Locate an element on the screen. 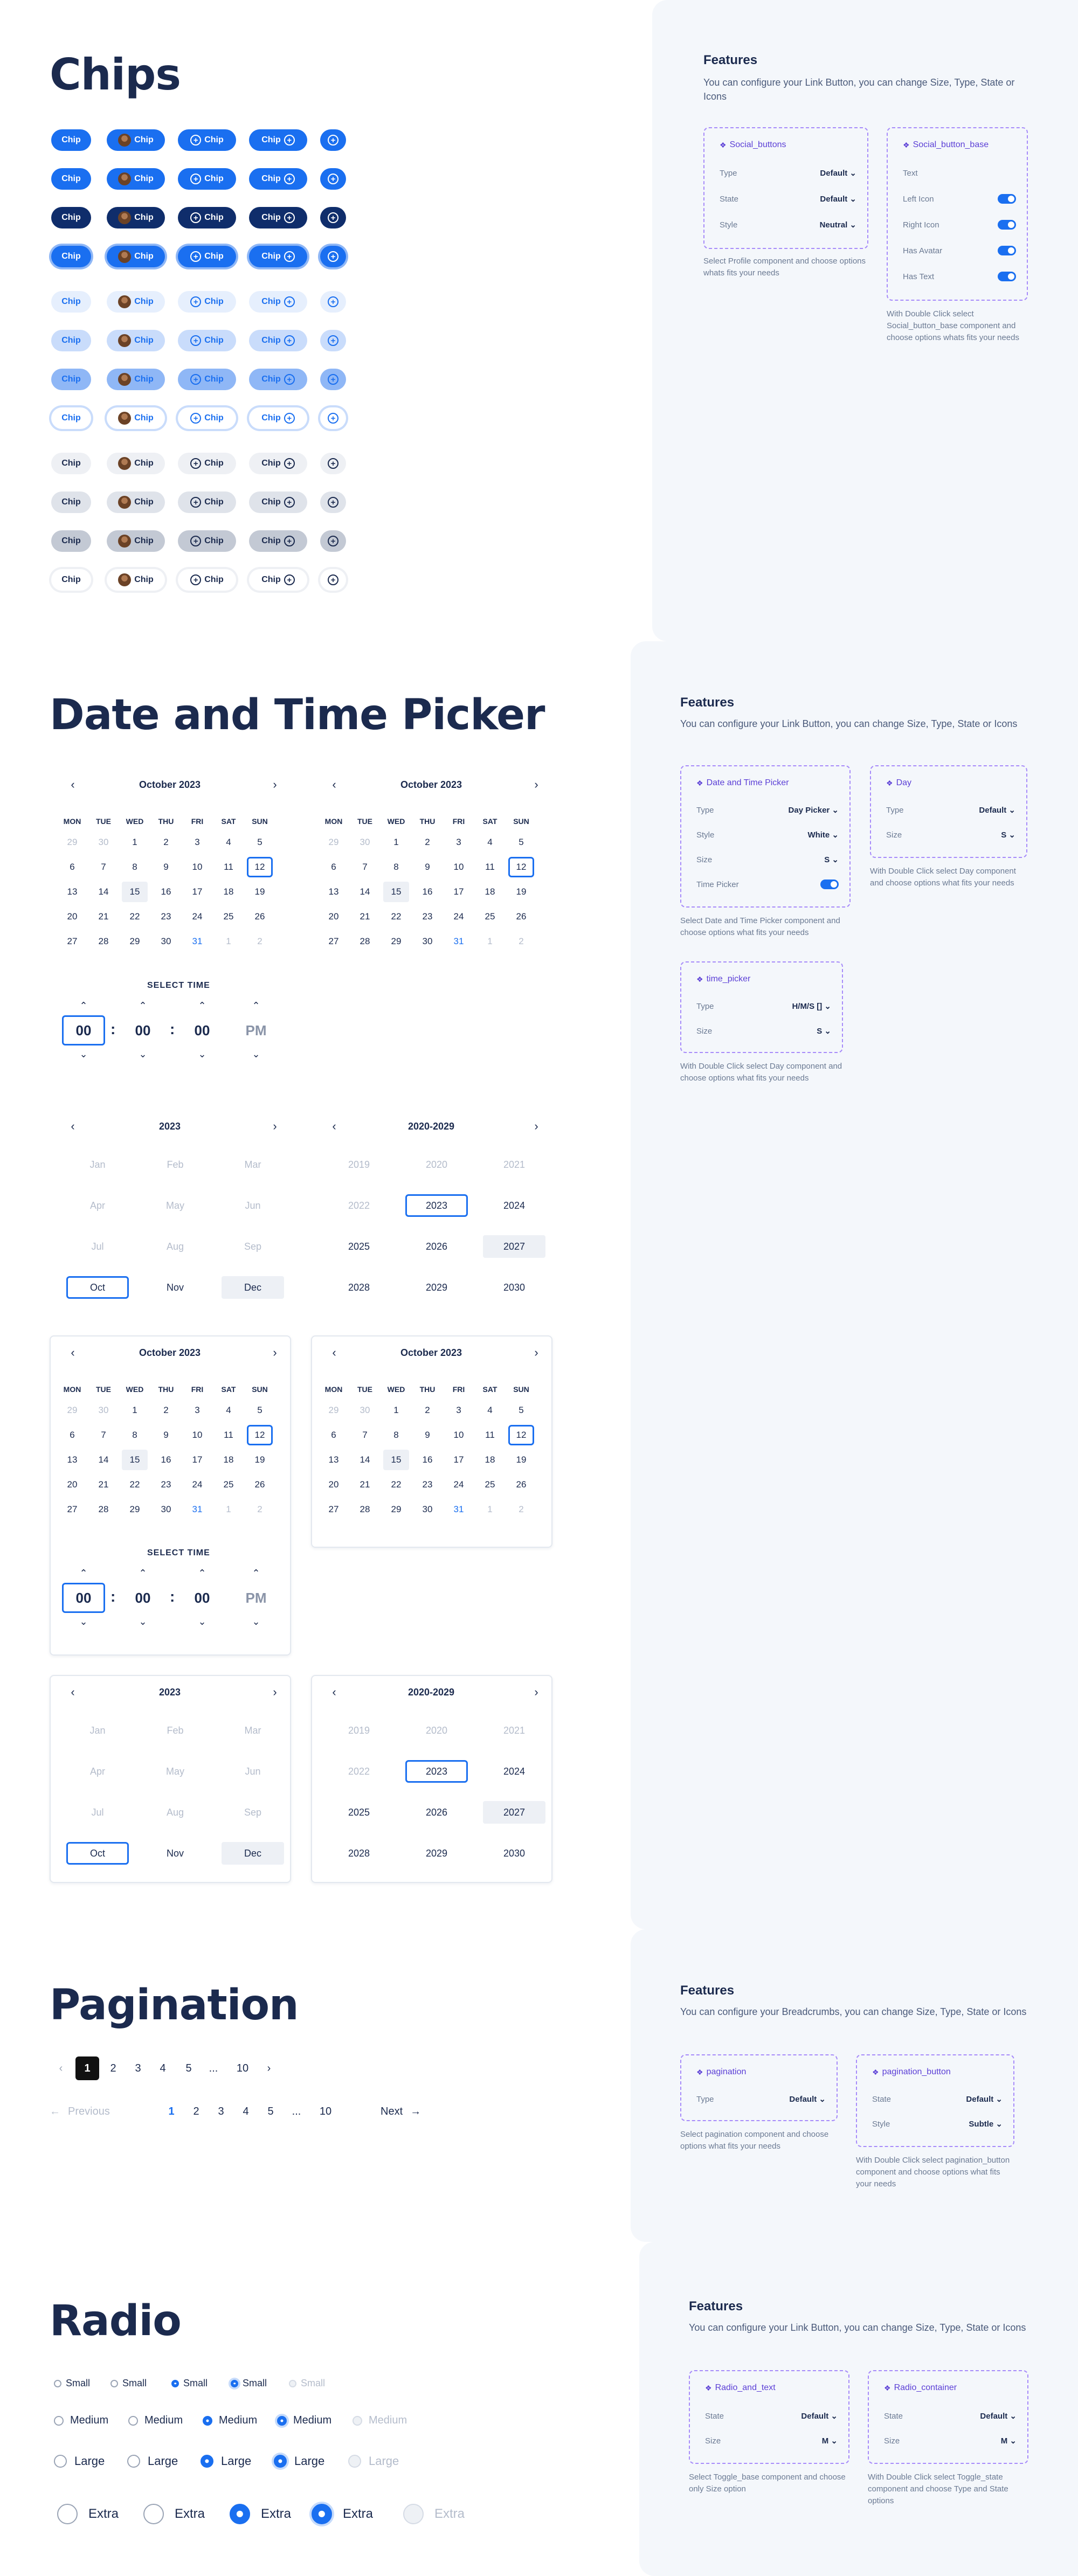  grid-cell: Jun is located at coordinates (253, 1205).